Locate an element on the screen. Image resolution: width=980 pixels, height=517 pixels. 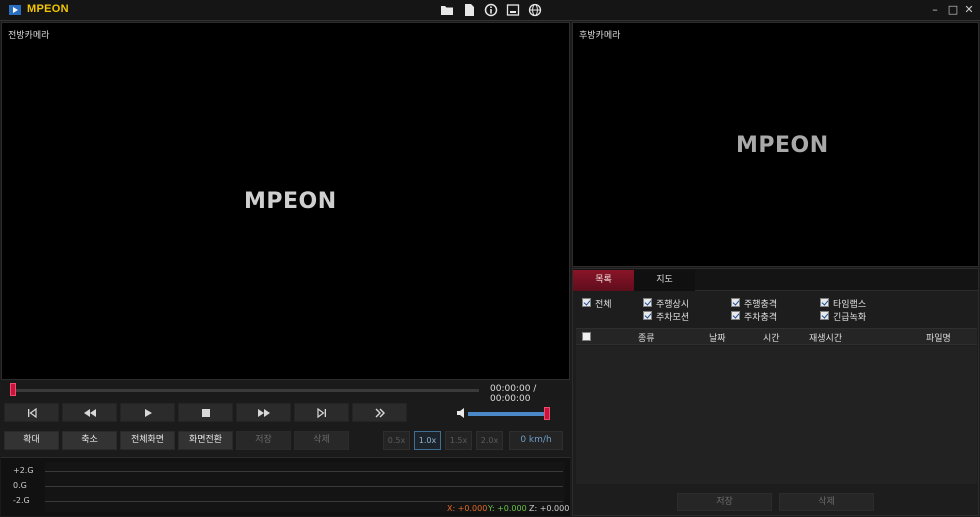
g-label-zero: 0.G is located at coordinates (20, 485).